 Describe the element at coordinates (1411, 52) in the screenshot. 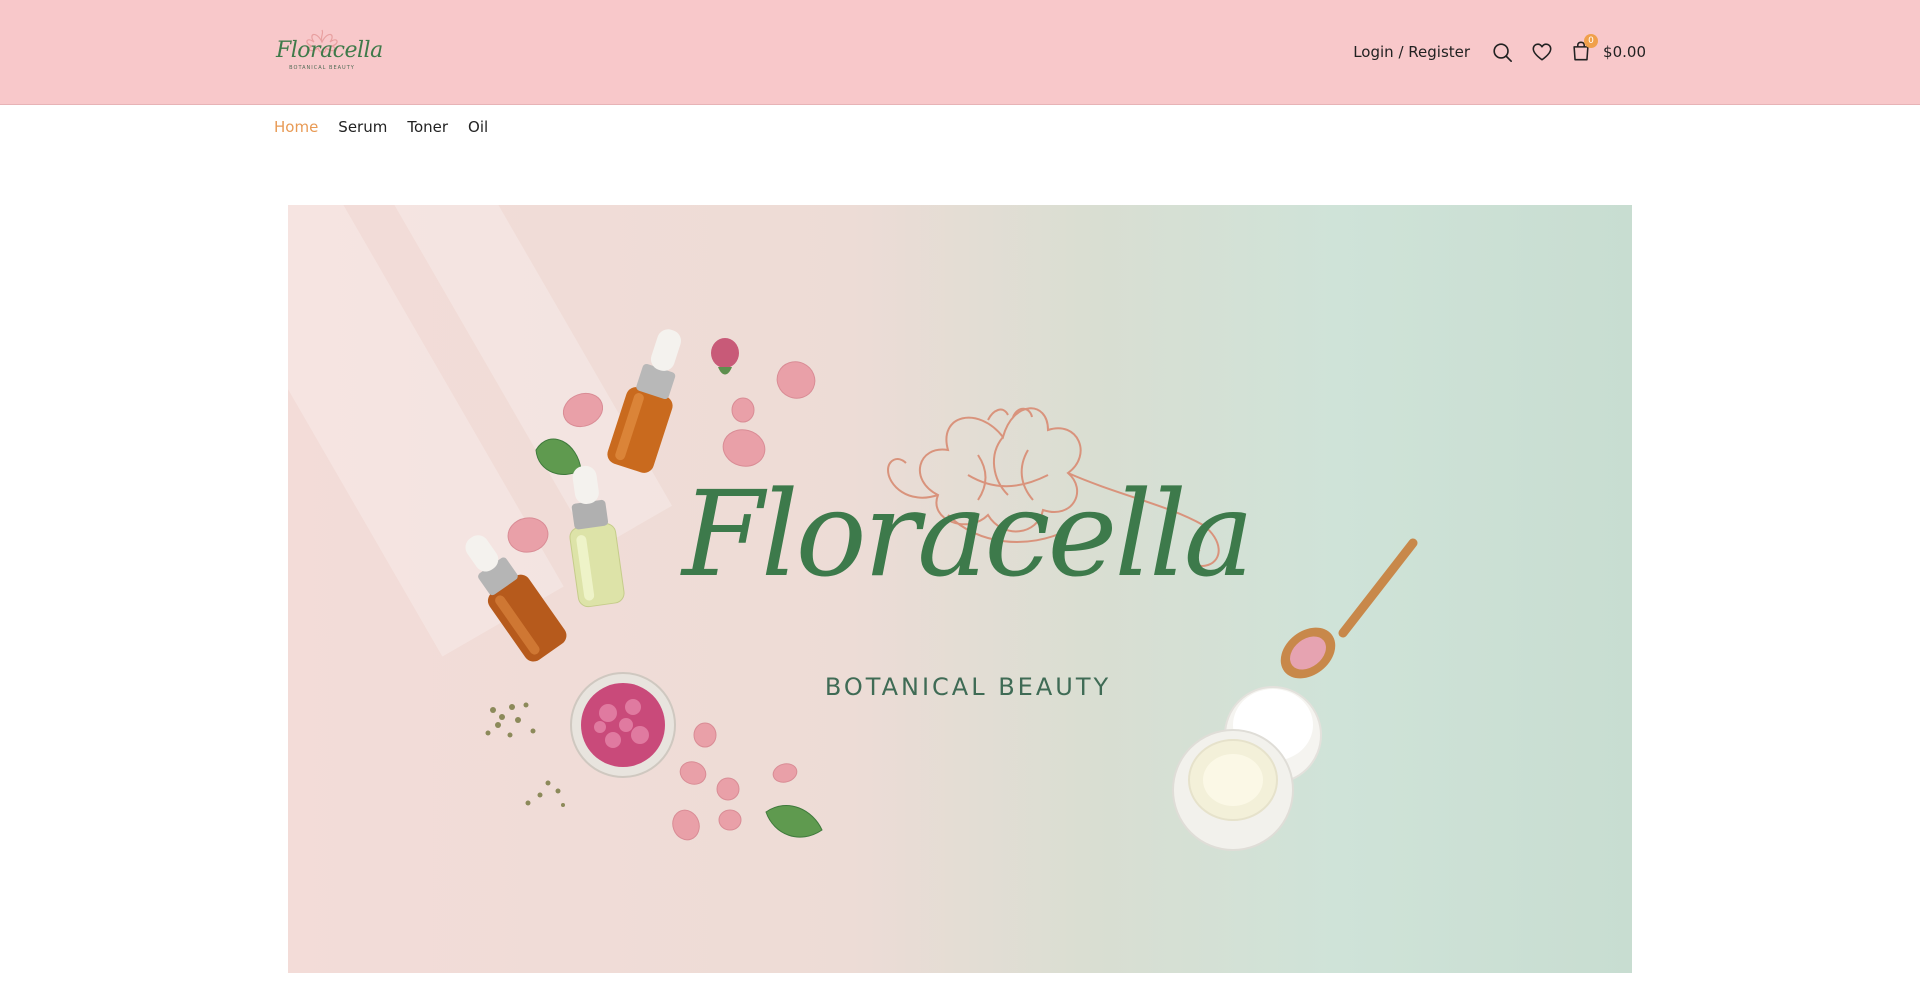

I see `login-register-link: Login / Register` at that location.